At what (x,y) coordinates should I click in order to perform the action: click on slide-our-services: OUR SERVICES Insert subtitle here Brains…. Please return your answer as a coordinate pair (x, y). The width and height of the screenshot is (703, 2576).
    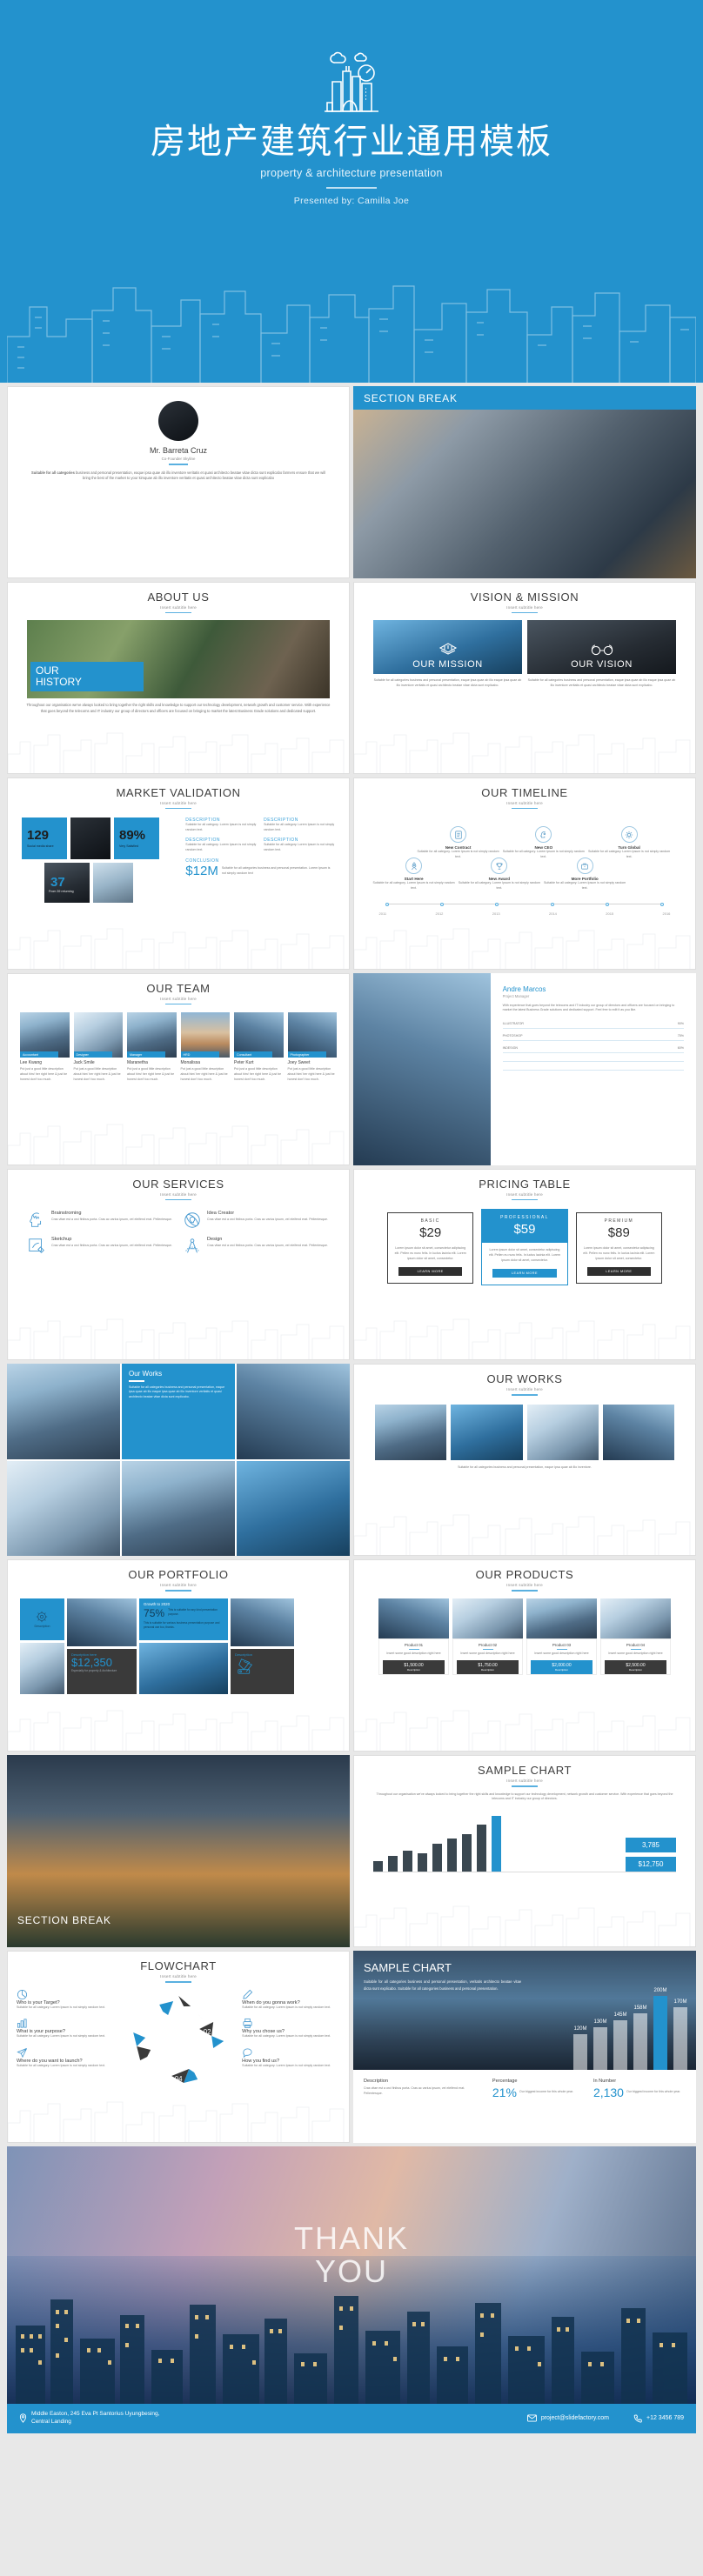
    Looking at the image, I should click on (178, 1264).